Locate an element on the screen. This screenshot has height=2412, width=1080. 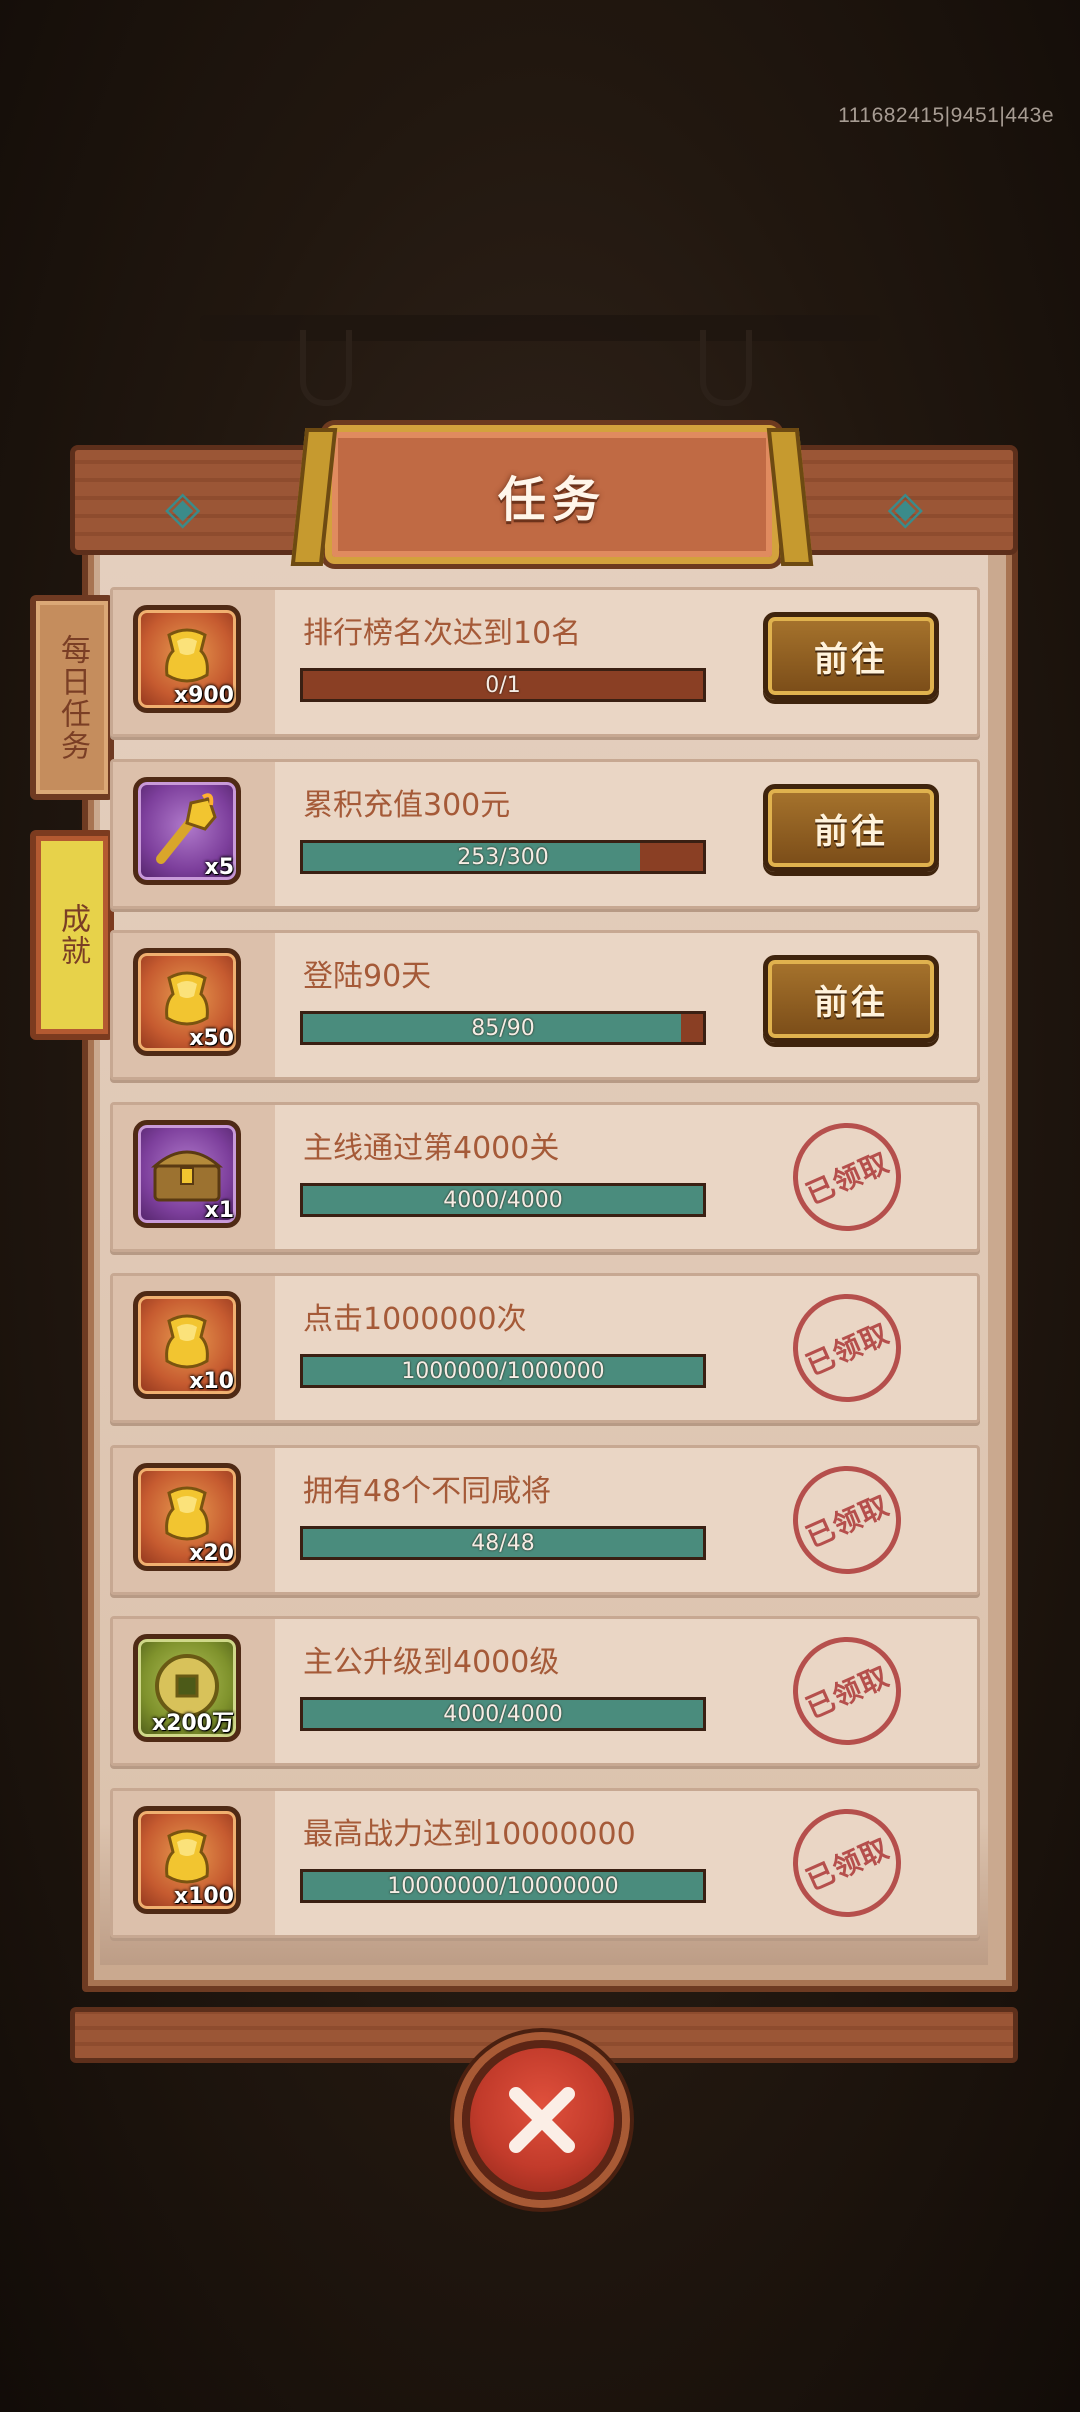
reward-cell: x5 is located at coordinates (194, 834).